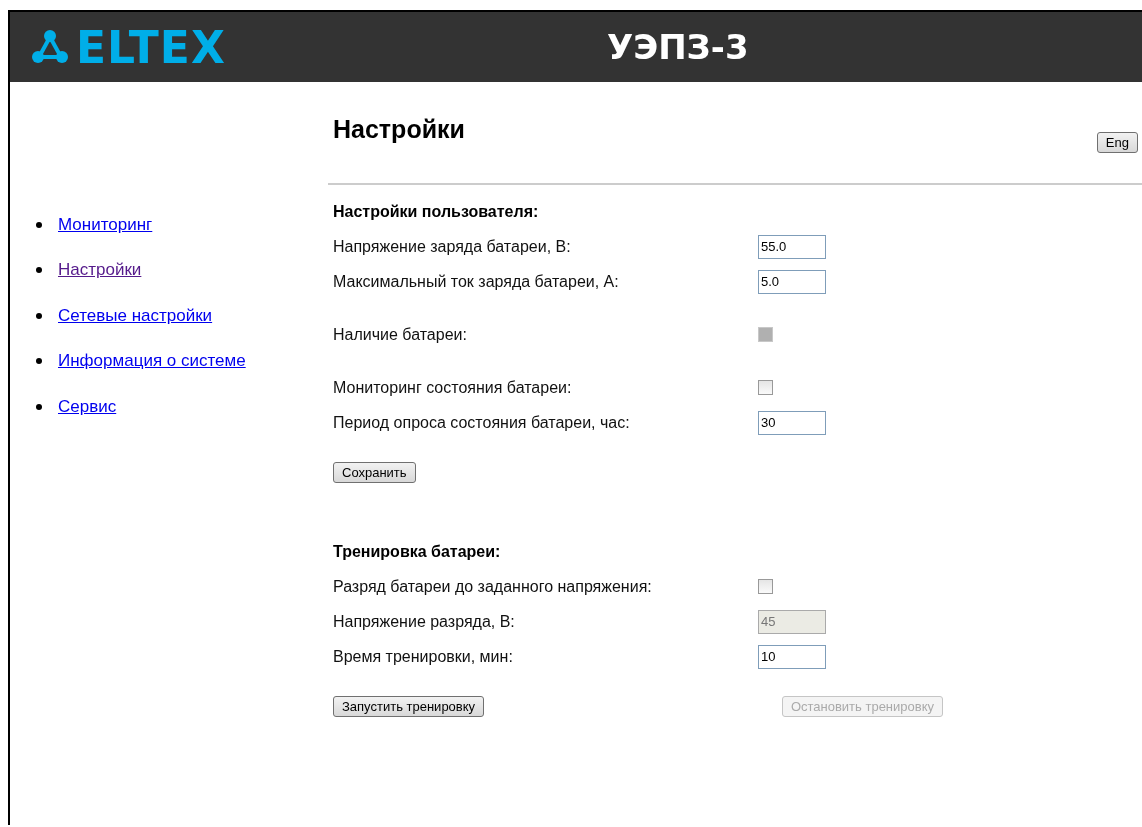 This screenshot has height=827, width=1142. I want to click on field-label: Напряжение заряда батареи, В:, so click(452, 246).